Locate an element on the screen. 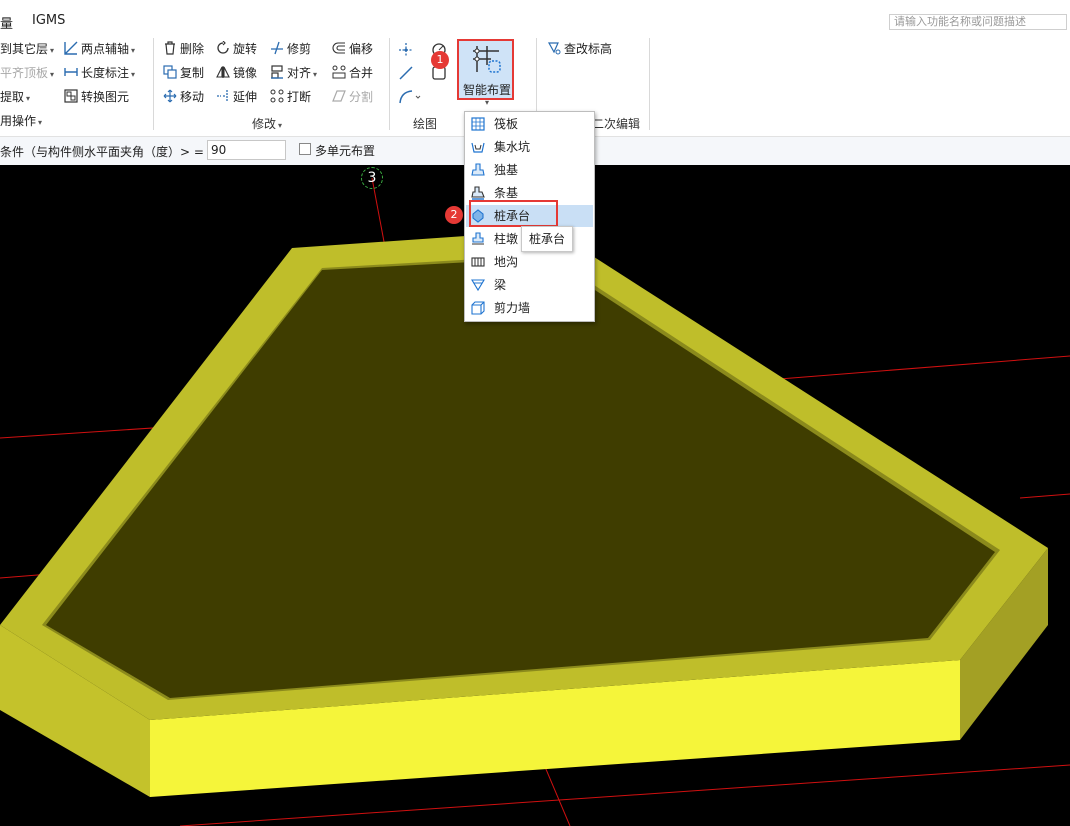 The image size is (1070, 826). offset-icon is located at coordinates (338, 48).